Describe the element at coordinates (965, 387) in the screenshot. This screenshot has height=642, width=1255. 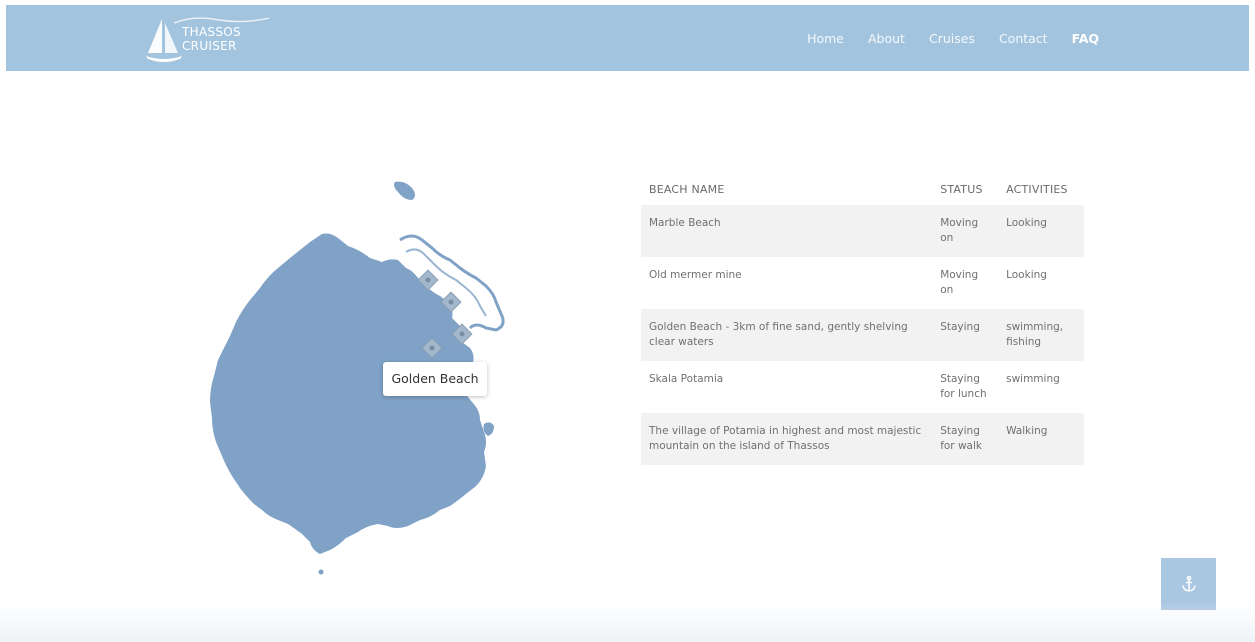
I see `cell-status: Staying for lunch` at that location.